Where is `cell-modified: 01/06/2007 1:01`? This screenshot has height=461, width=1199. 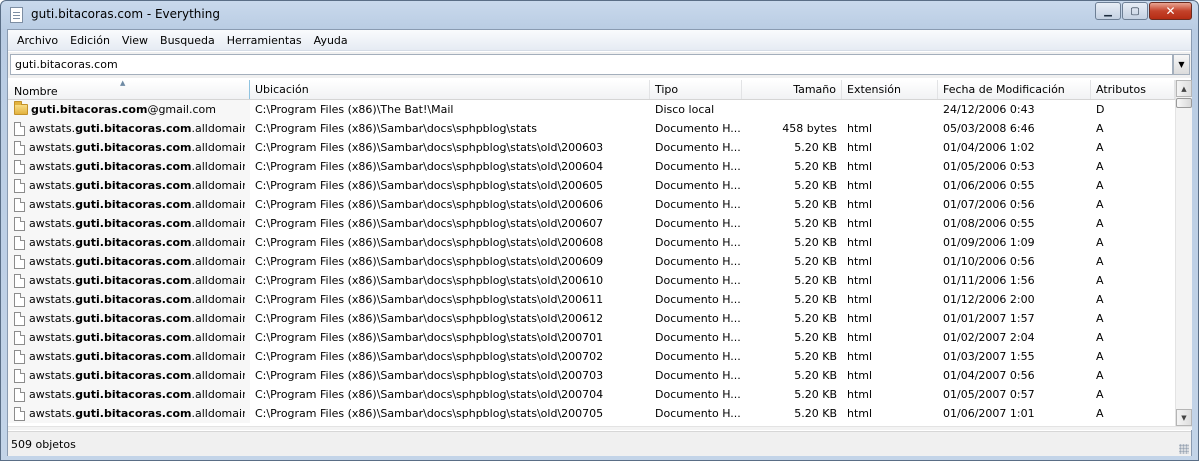
cell-modified: 01/06/2007 1:01 is located at coordinates (989, 413).